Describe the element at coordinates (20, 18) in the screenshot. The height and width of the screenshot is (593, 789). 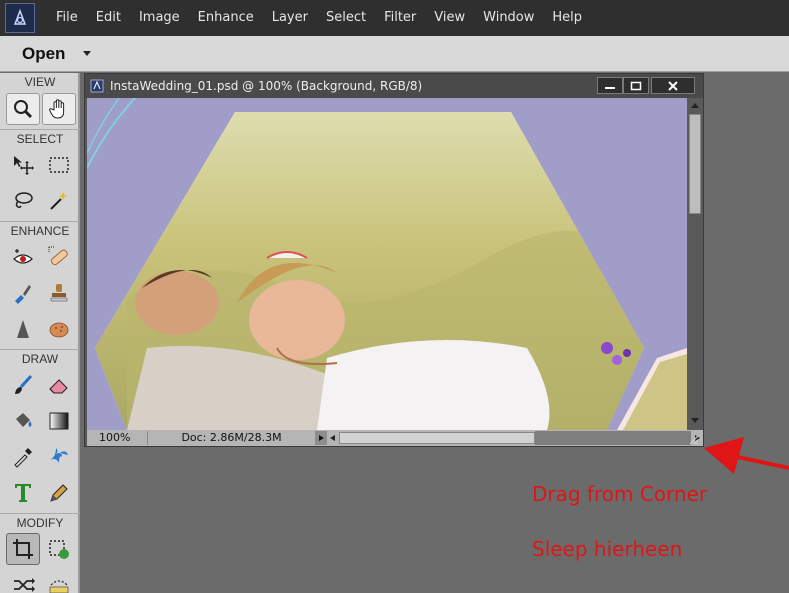
I see `app-logo-icon` at that location.